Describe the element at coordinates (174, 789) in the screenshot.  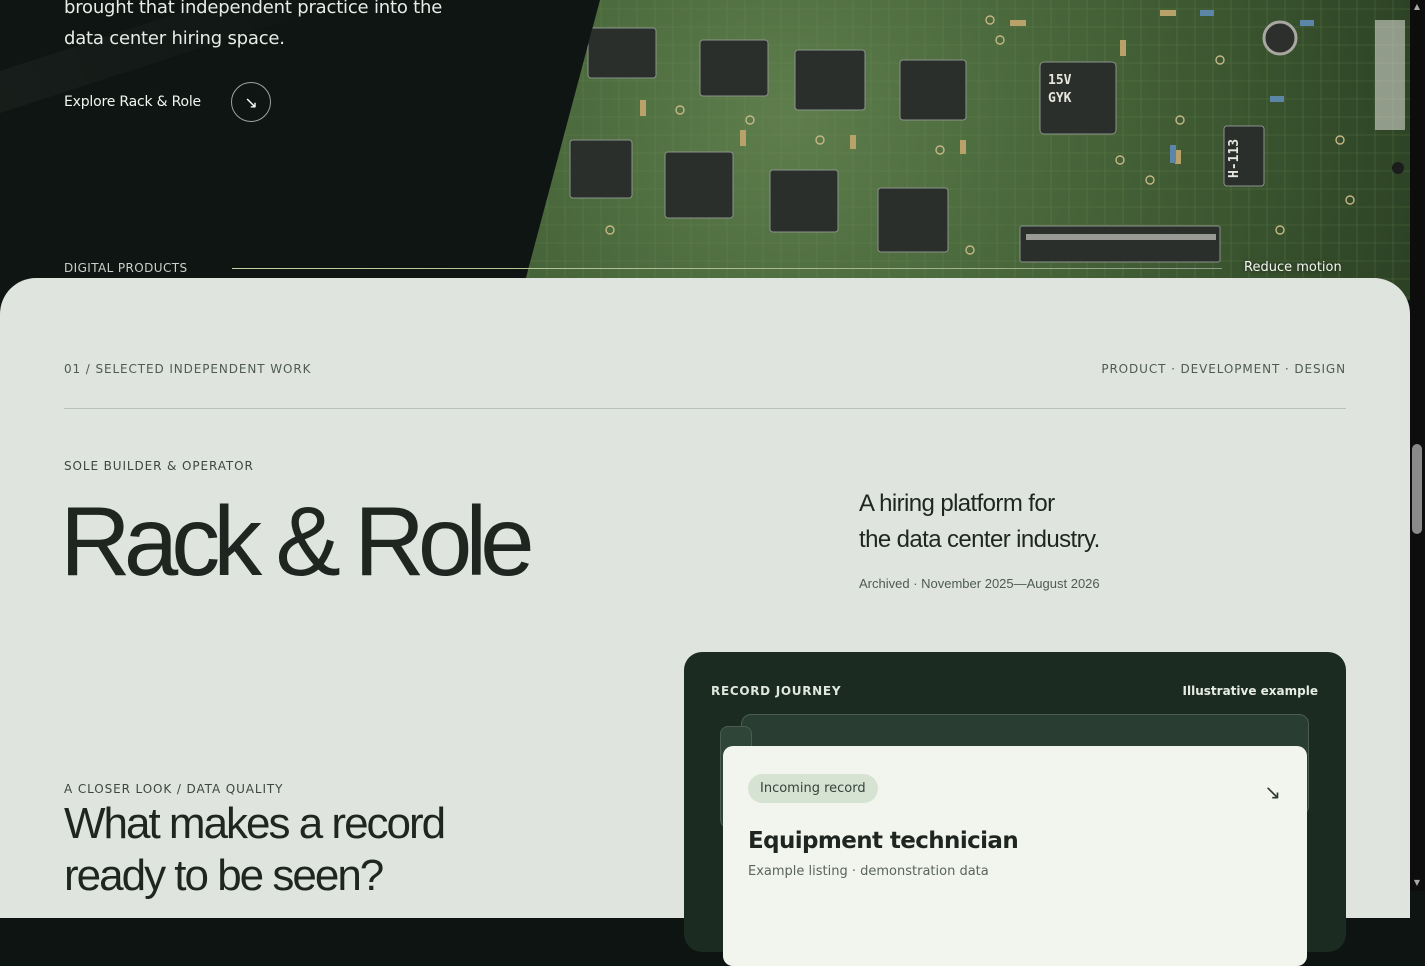
I see `closer-kicker: A CLOSER LOOK / DATA QUALITY` at that location.